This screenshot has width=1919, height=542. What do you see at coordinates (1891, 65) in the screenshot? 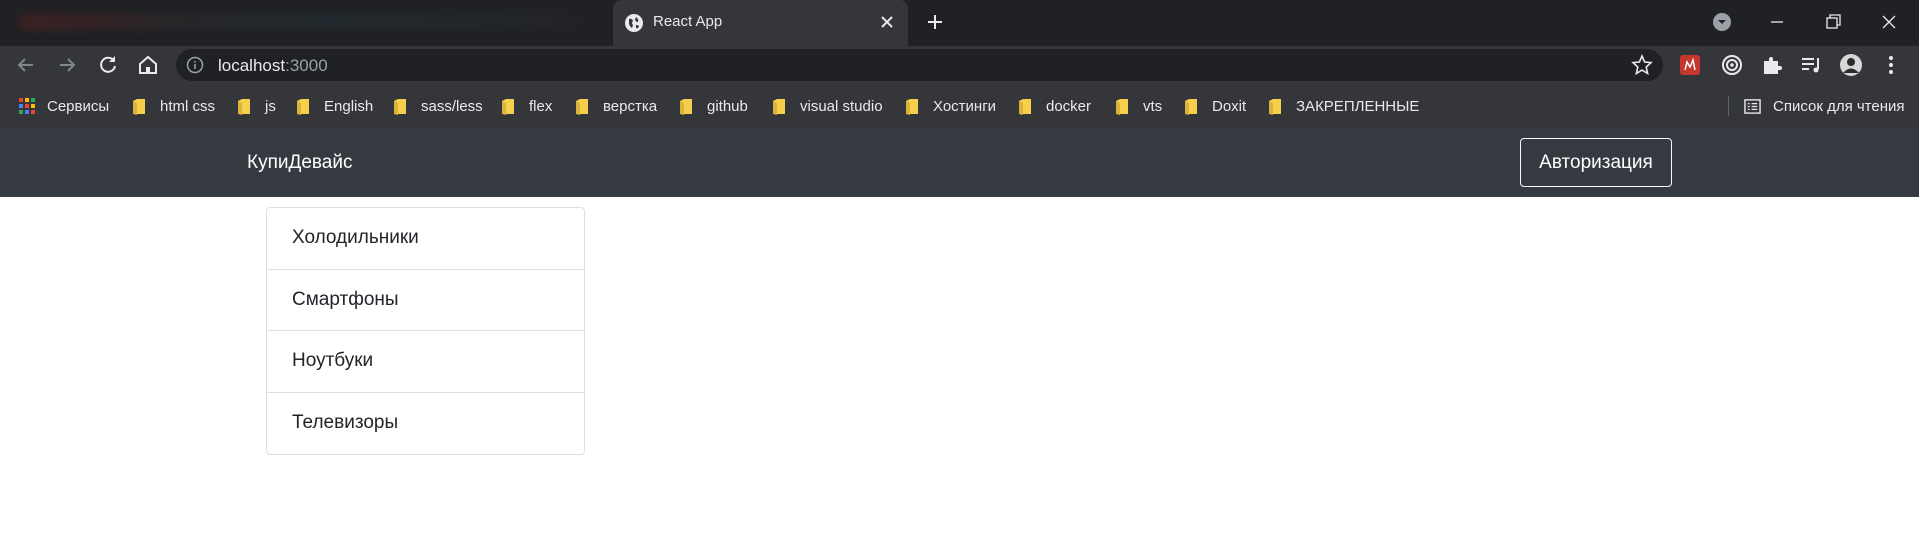
I see `browser-menu-icon` at bounding box center [1891, 65].